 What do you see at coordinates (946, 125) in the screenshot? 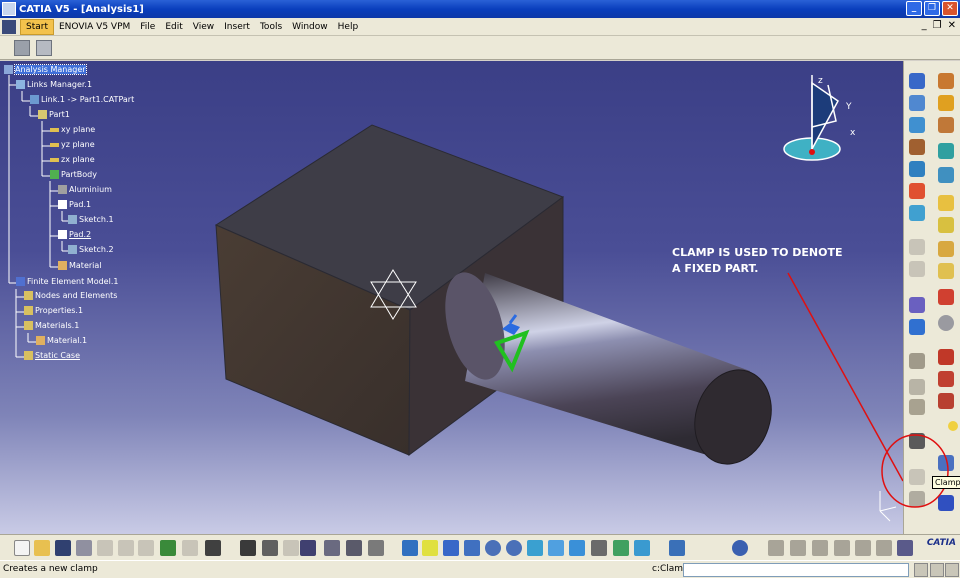
I see `render-icon` at bounding box center [946, 125].